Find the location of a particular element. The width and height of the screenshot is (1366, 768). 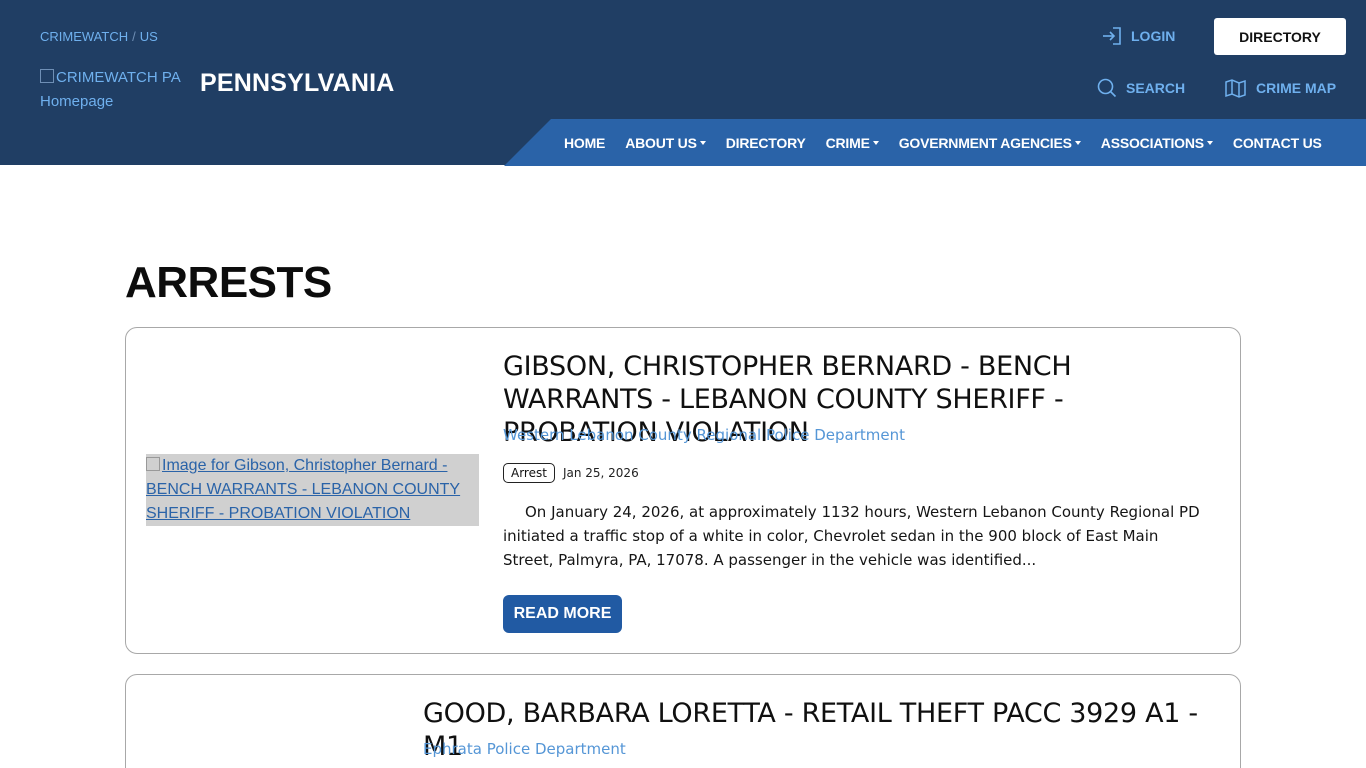

nav-item-government-agencies: GOVERNMENT AGENCIES is located at coordinates (990, 143).